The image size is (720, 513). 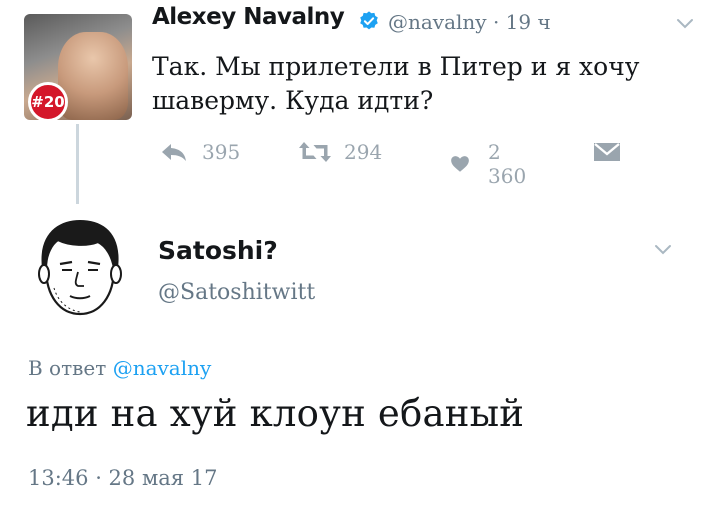 I want to click on tweet-time: · 19 ч, so click(x=522, y=22).